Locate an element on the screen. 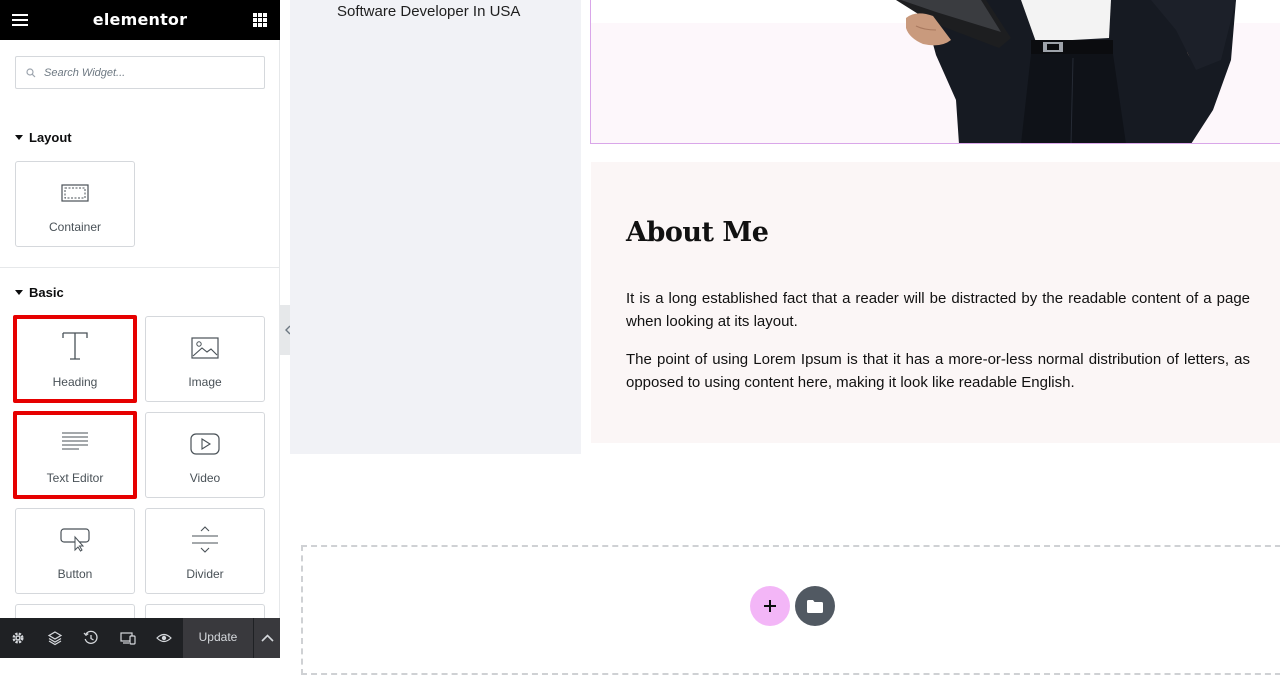  widget-container: Container is located at coordinates (75, 204).